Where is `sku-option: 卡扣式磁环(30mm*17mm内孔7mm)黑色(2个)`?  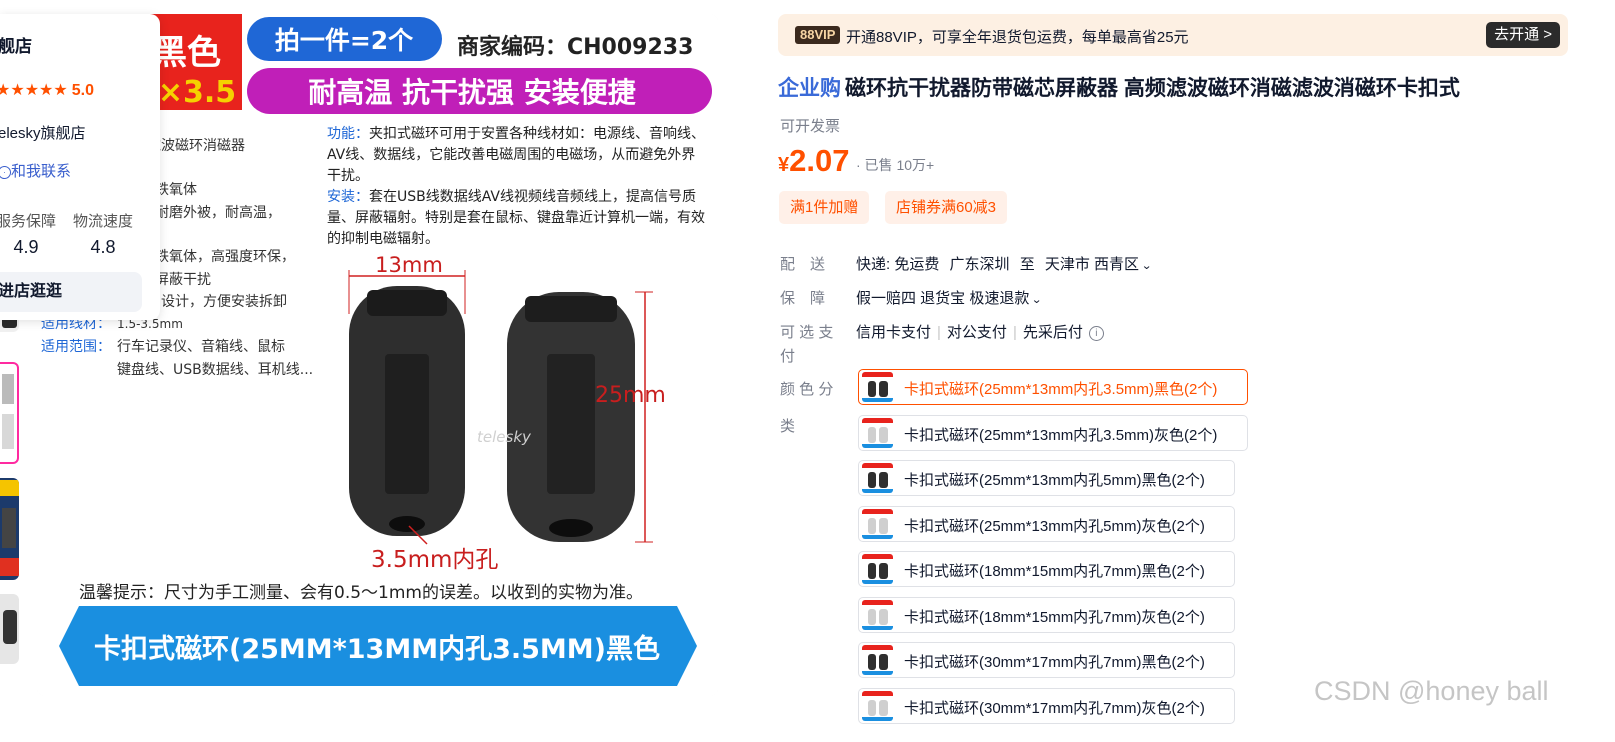 sku-option: 卡扣式磁环(30mm*17mm内孔7mm)黑色(2个) is located at coordinates (1046, 660).